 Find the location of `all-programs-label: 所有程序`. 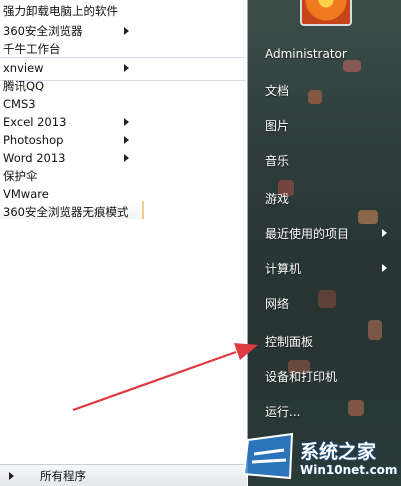

all-programs-label: 所有程序 is located at coordinates (63, 476).